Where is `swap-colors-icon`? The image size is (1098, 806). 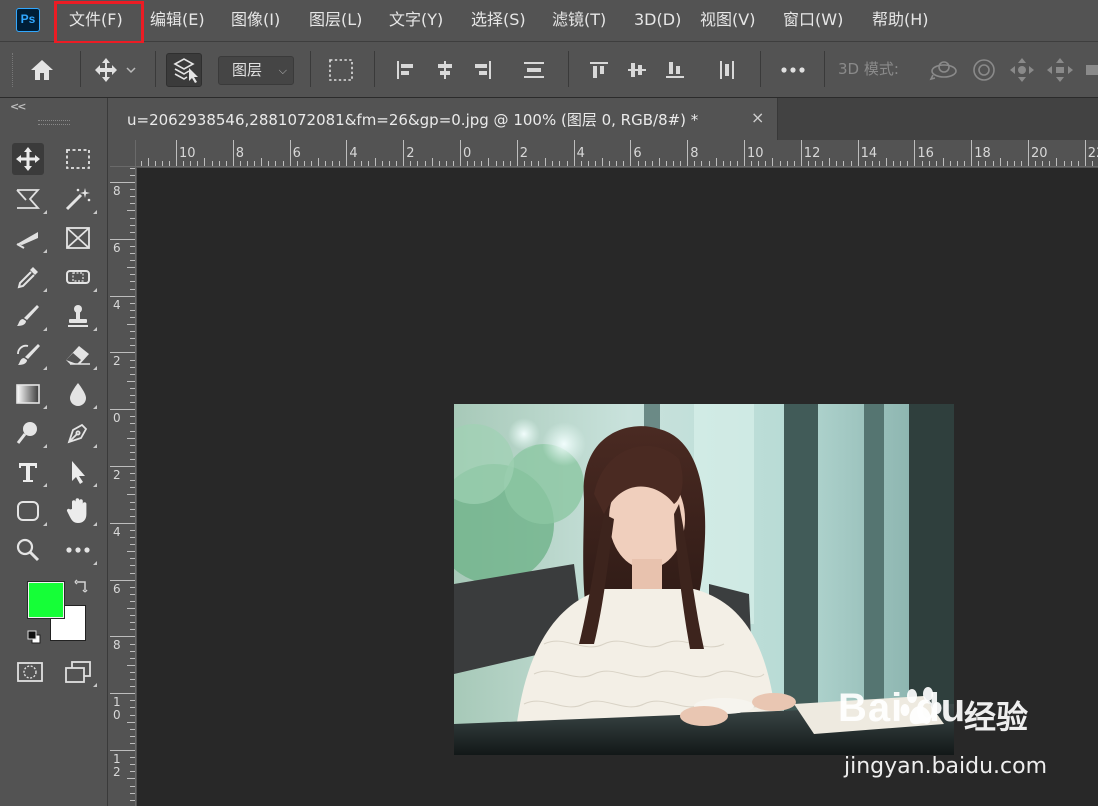
swap-colors-icon is located at coordinates (82, 588).